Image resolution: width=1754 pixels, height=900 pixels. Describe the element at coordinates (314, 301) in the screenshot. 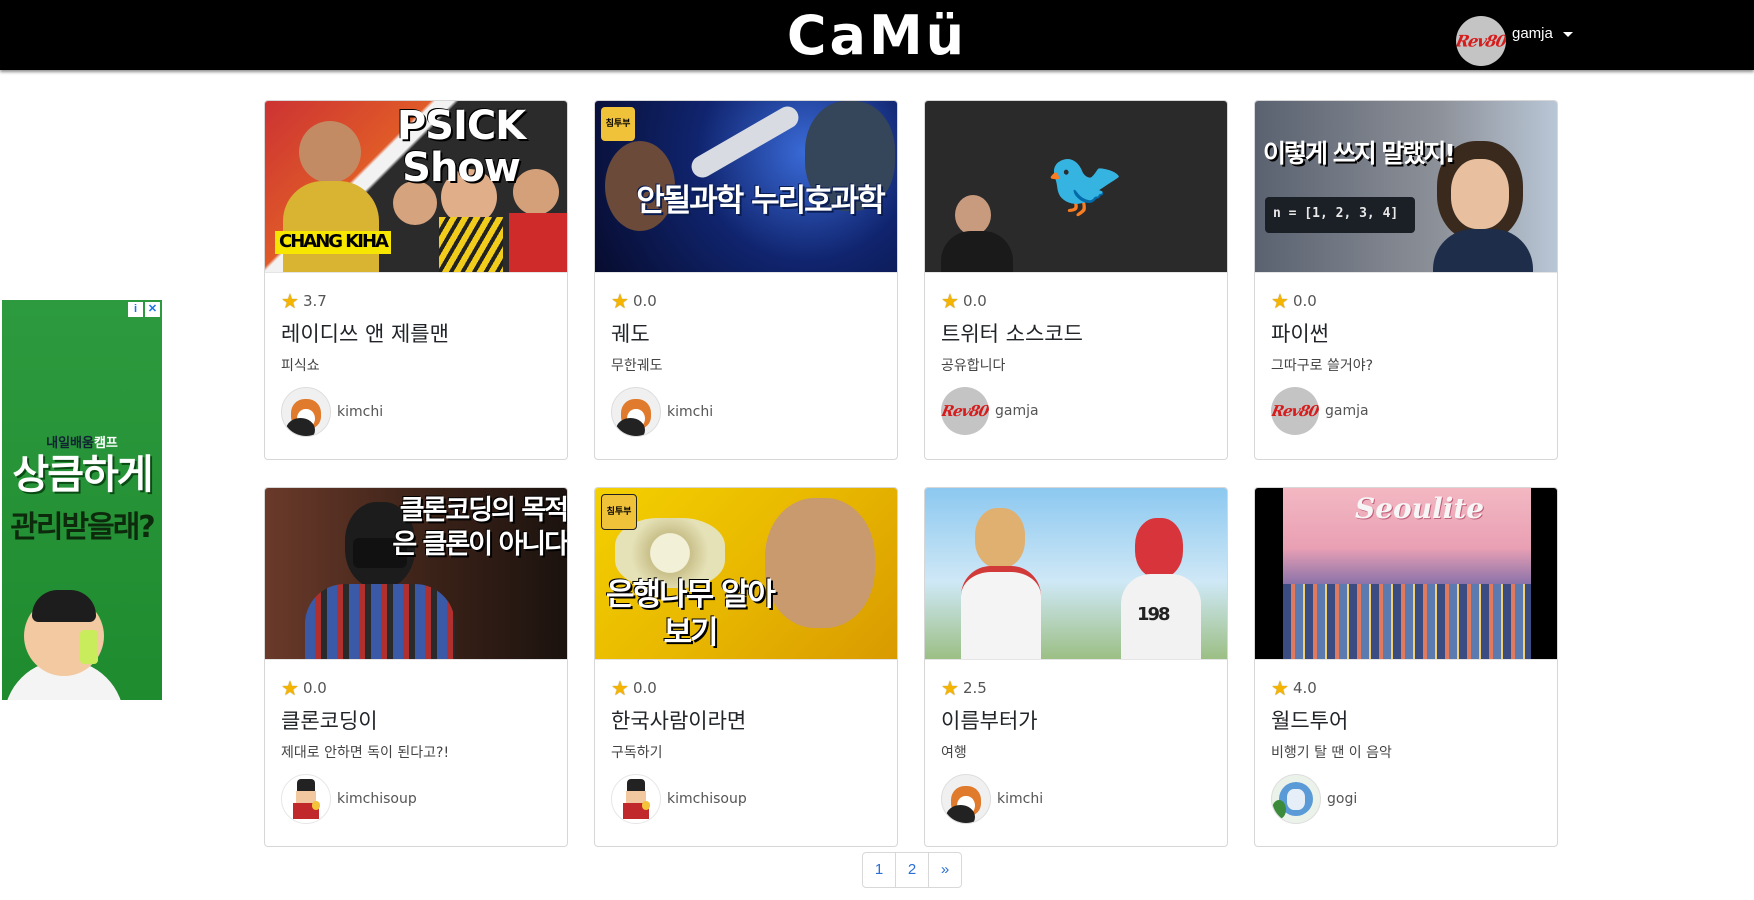

I see `rating-value: 3.7` at that location.